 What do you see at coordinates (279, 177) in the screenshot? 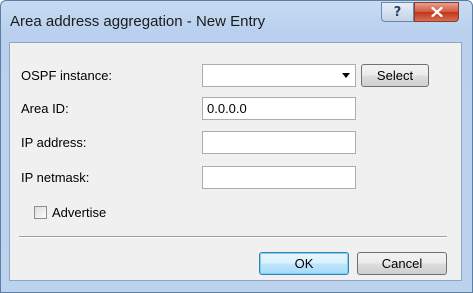
I see `ip-netmask-input` at bounding box center [279, 177].